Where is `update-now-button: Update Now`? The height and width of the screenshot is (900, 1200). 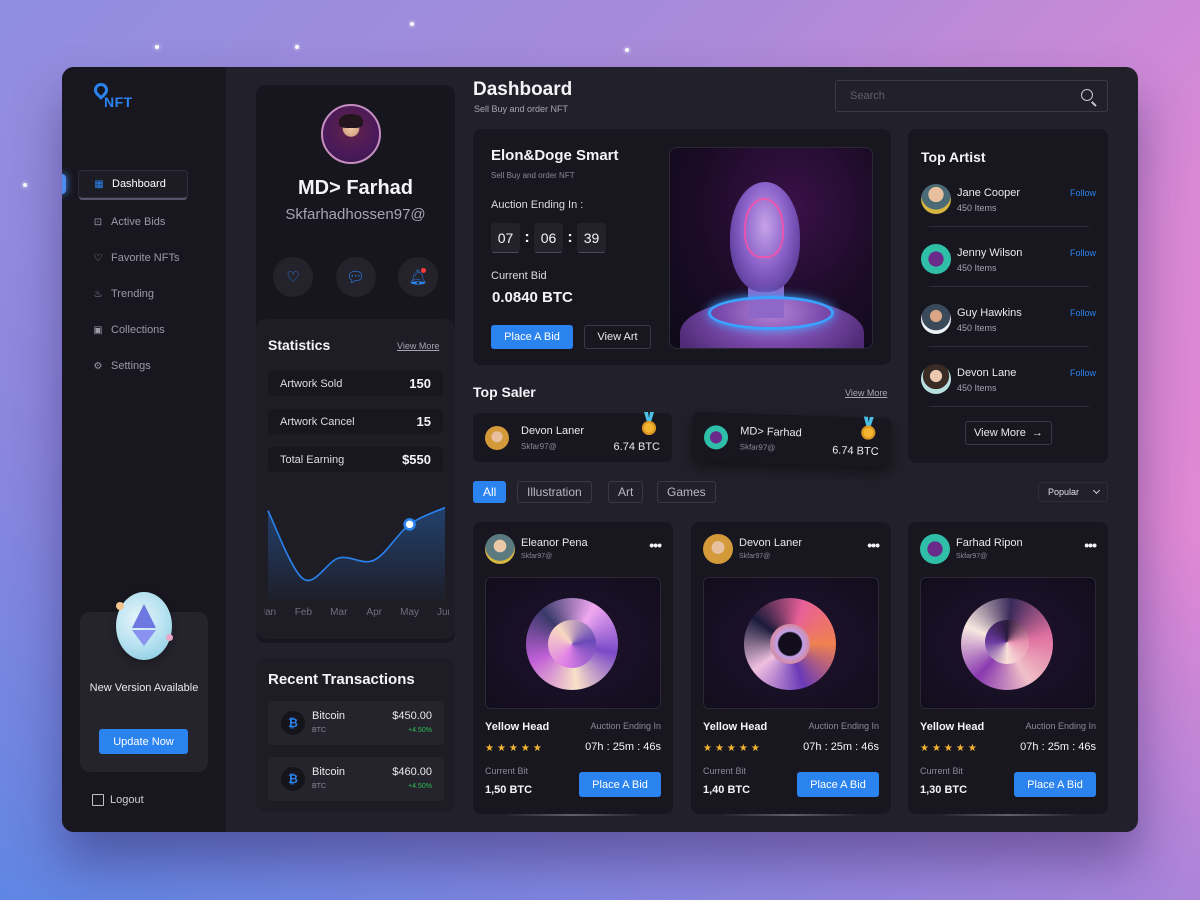
update-now-button: Update Now is located at coordinates (143, 741).